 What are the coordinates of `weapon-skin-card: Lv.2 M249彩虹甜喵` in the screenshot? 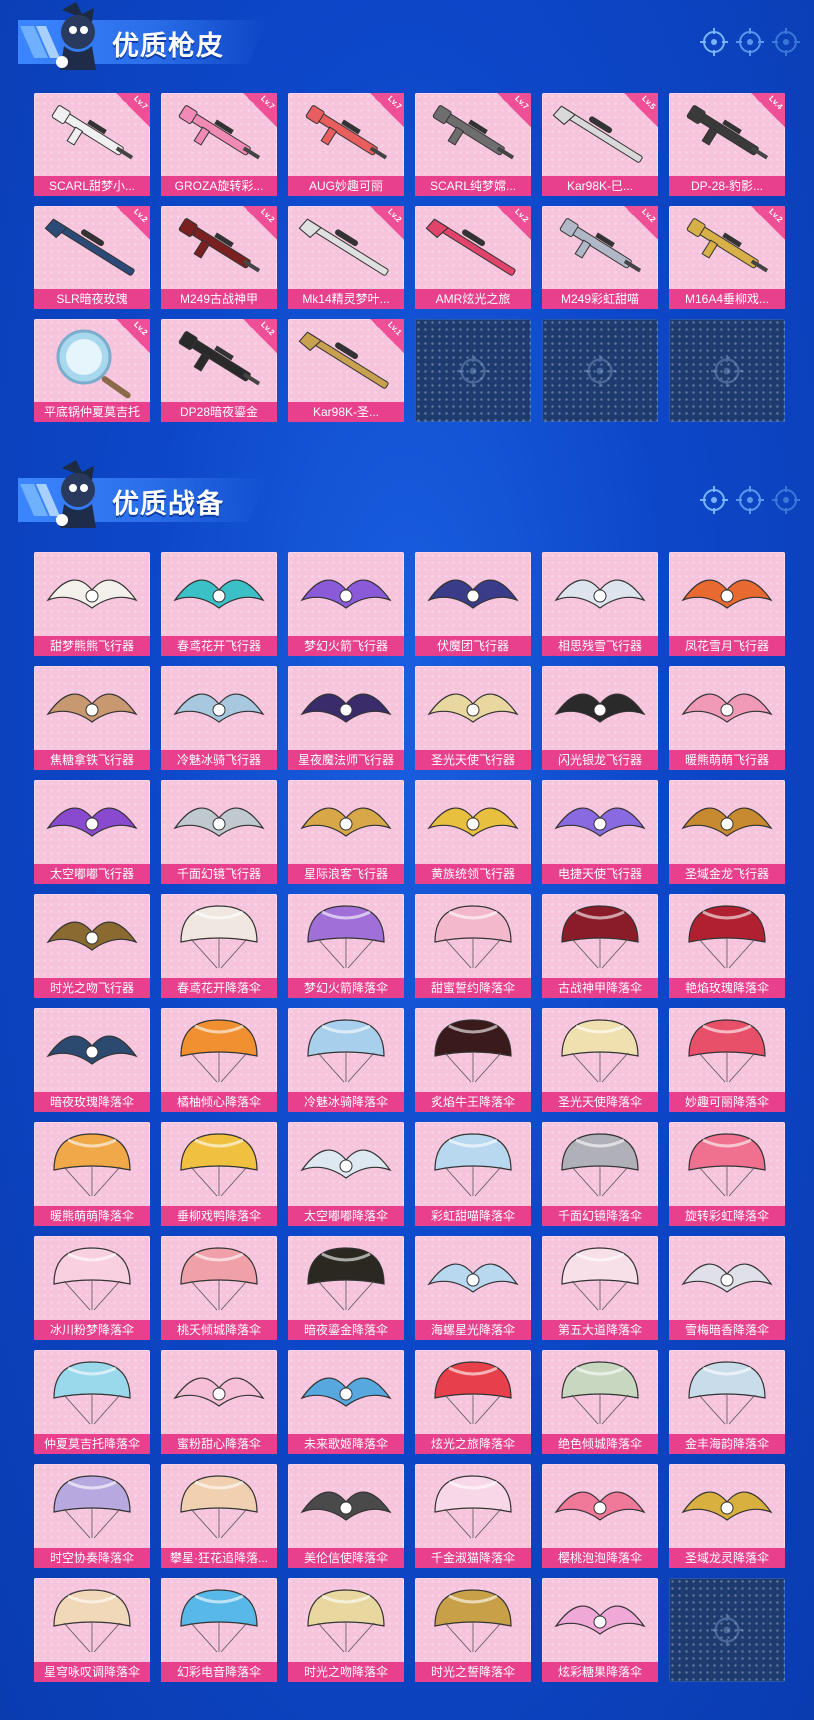 It's located at (600, 257).